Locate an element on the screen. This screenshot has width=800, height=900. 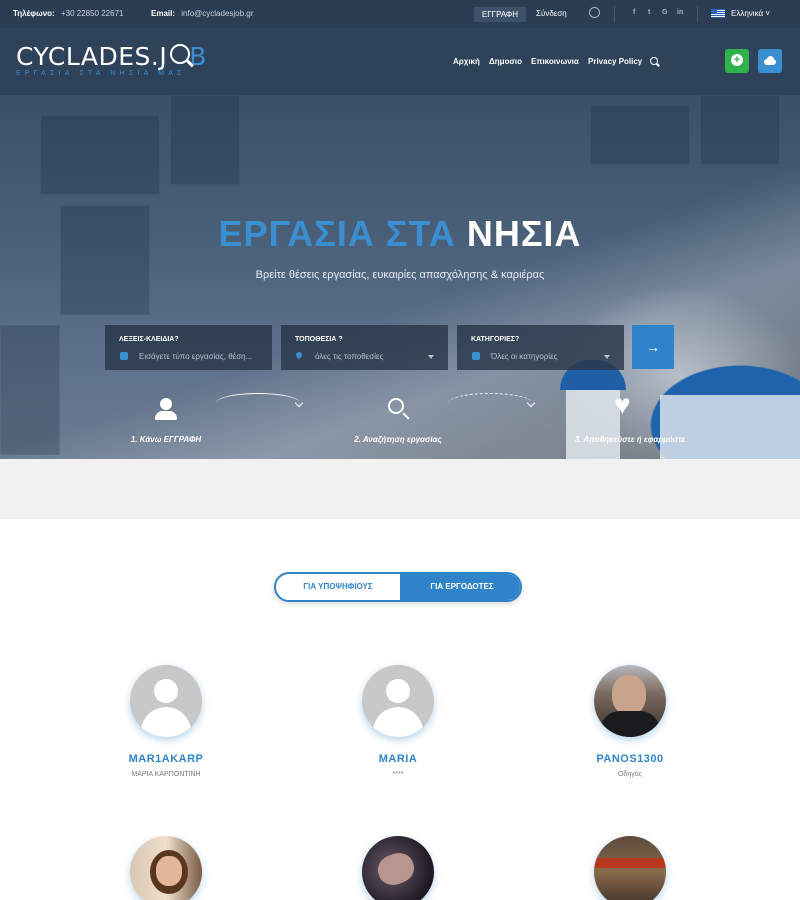
twitter-icon: t is located at coordinates (649, 12).